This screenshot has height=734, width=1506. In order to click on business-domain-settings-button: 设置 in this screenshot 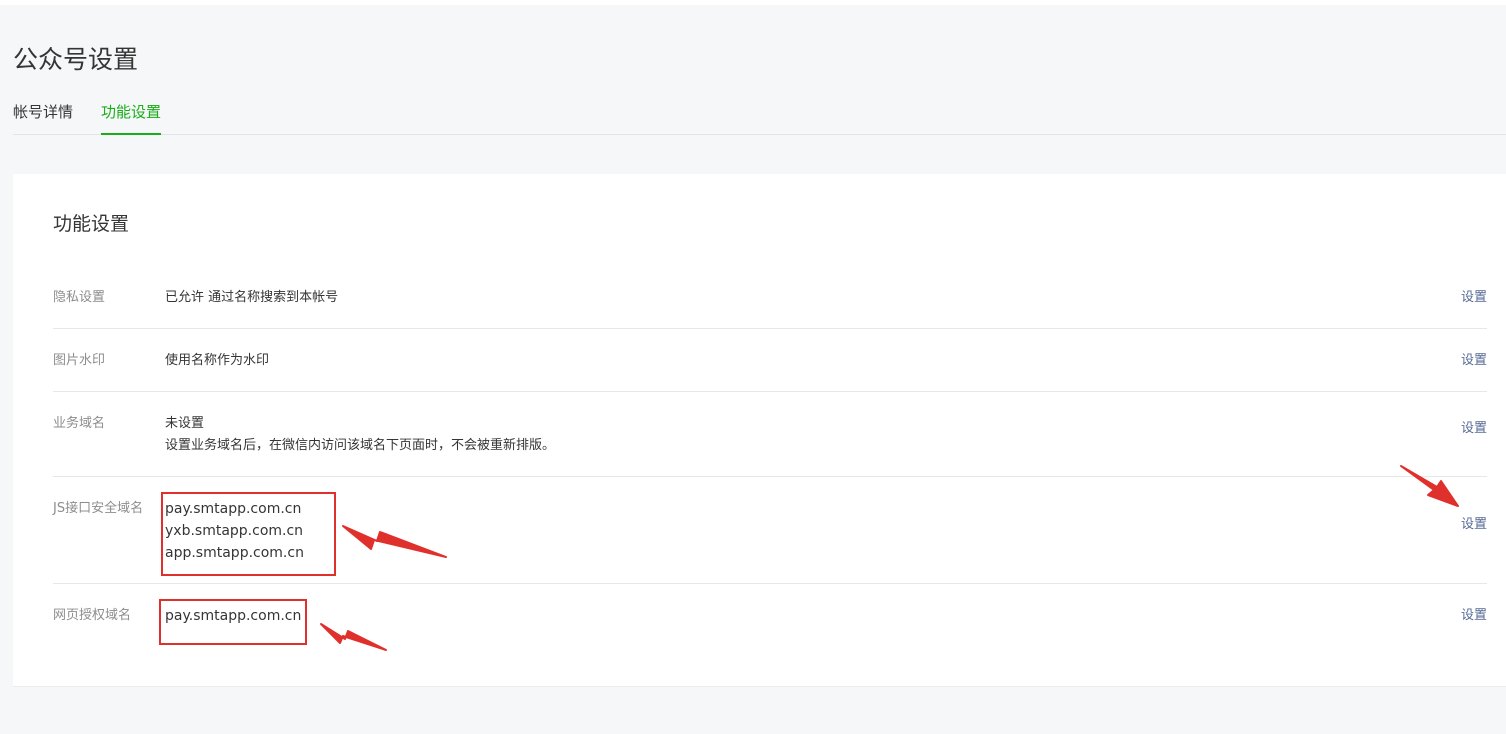, I will do `click(1474, 429)`.